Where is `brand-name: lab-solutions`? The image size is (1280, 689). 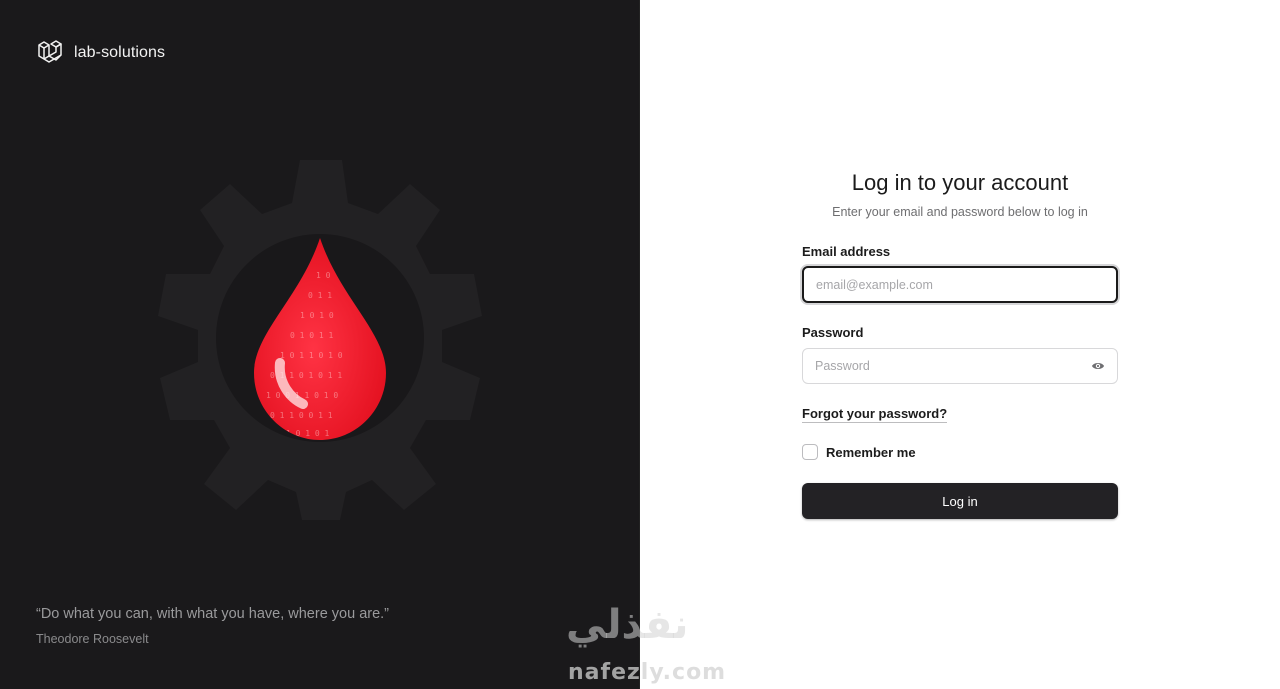 brand-name: lab-solutions is located at coordinates (120, 52).